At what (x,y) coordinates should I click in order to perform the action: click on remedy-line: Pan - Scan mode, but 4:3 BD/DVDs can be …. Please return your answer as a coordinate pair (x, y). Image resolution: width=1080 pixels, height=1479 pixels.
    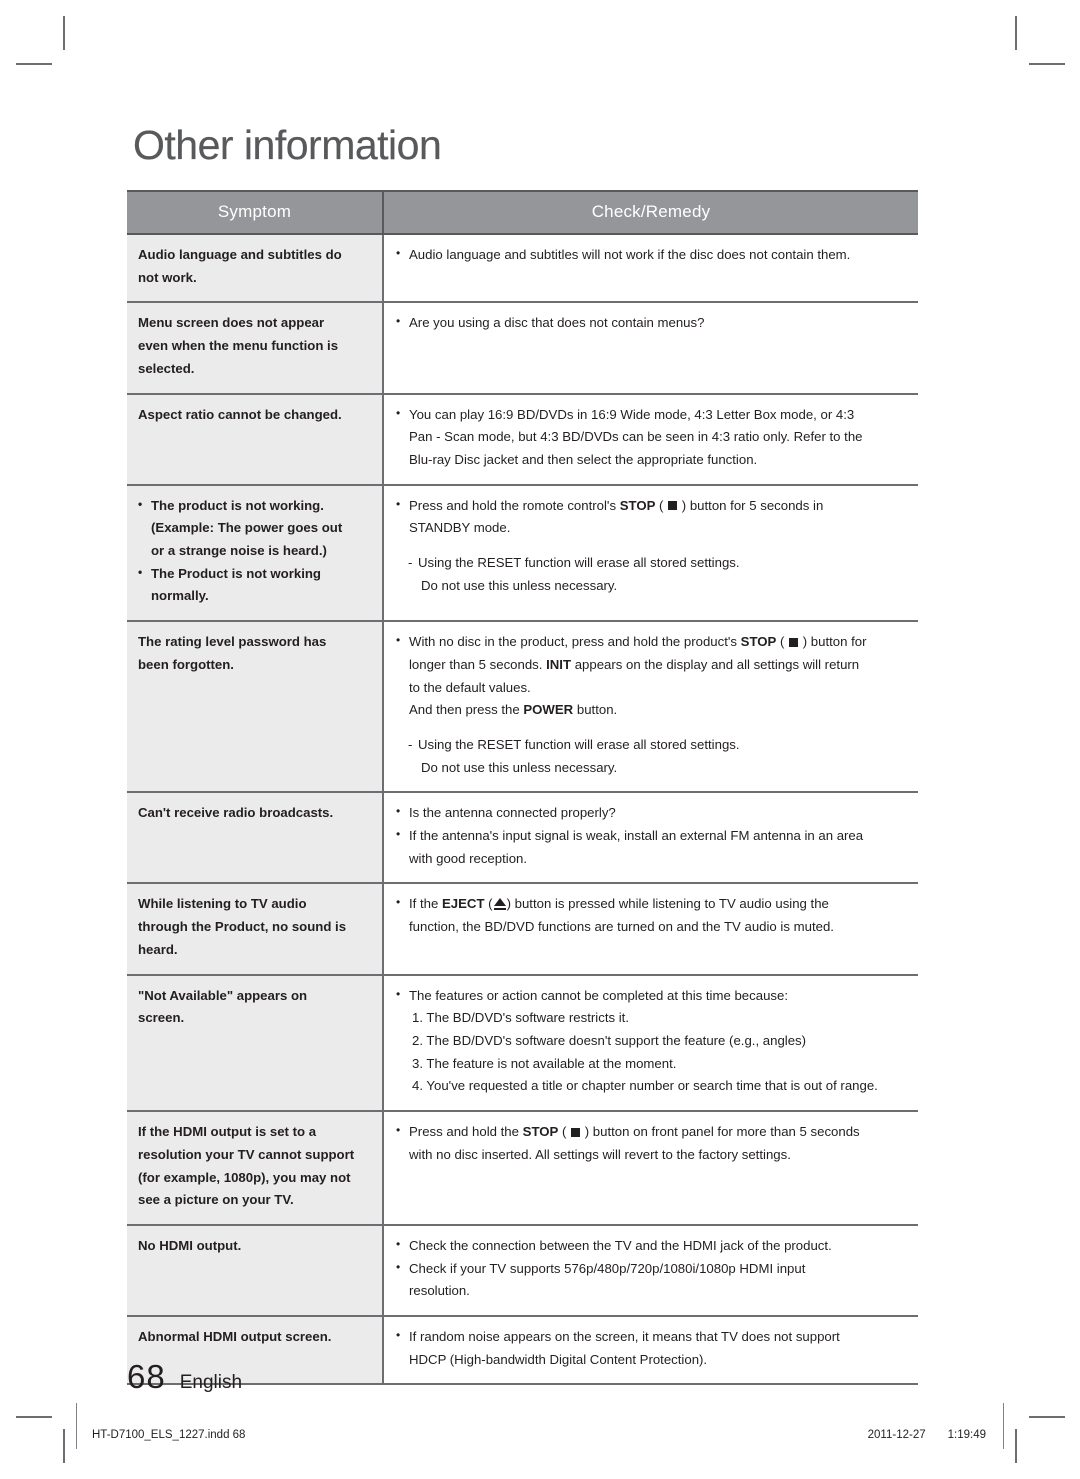
    Looking at the image, I should click on (636, 437).